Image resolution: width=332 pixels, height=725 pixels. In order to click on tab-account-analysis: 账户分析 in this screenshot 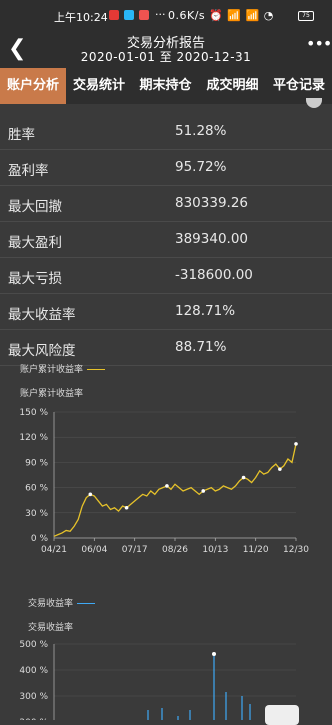, I will do `click(33, 86)`.